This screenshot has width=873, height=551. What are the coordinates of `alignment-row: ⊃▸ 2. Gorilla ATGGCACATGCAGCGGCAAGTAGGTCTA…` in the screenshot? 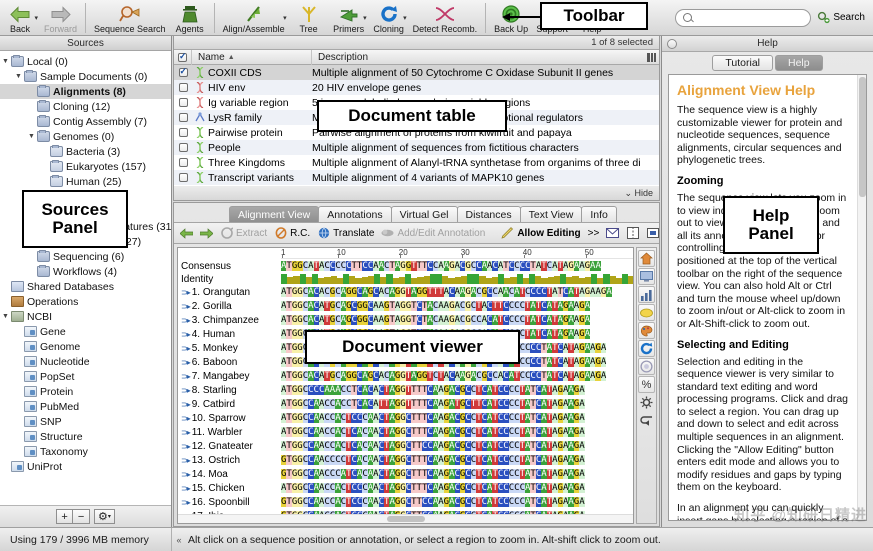 It's located at (405, 306).